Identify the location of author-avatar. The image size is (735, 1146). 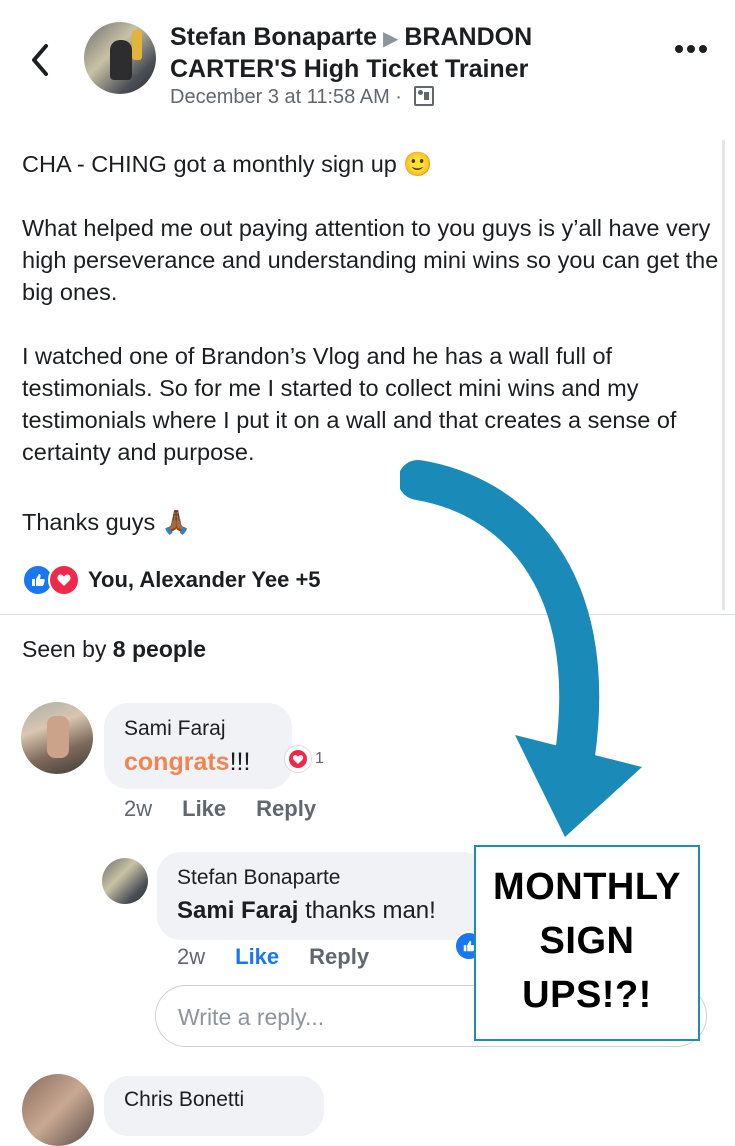
(120, 58).